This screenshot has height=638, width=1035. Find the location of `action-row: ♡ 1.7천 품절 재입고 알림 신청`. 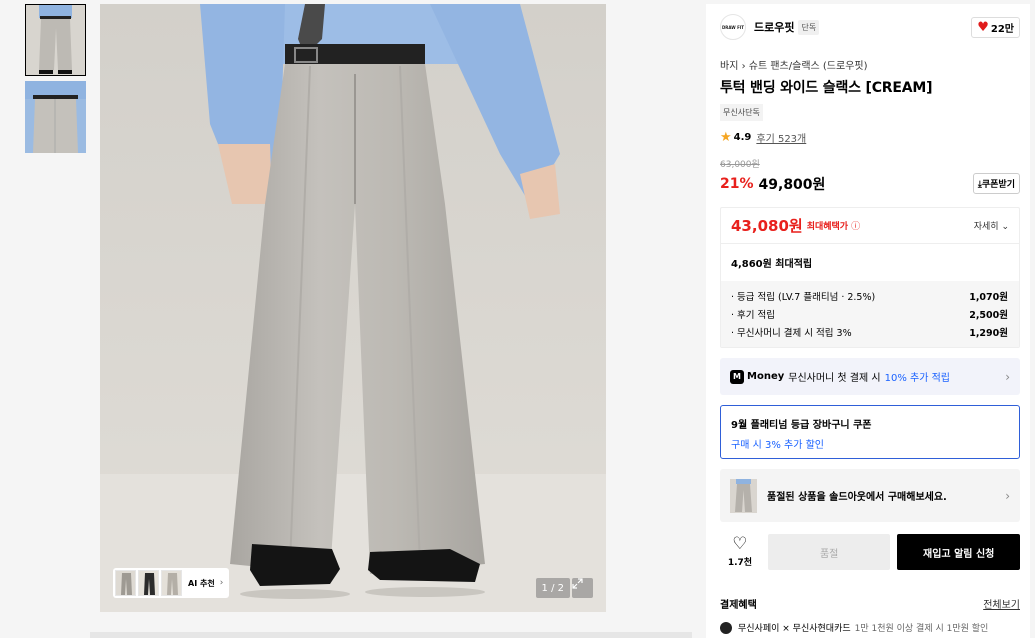

action-row: ♡ 1.7천 품절 재입고 알림 신청 is located at coordinates (870, 552).